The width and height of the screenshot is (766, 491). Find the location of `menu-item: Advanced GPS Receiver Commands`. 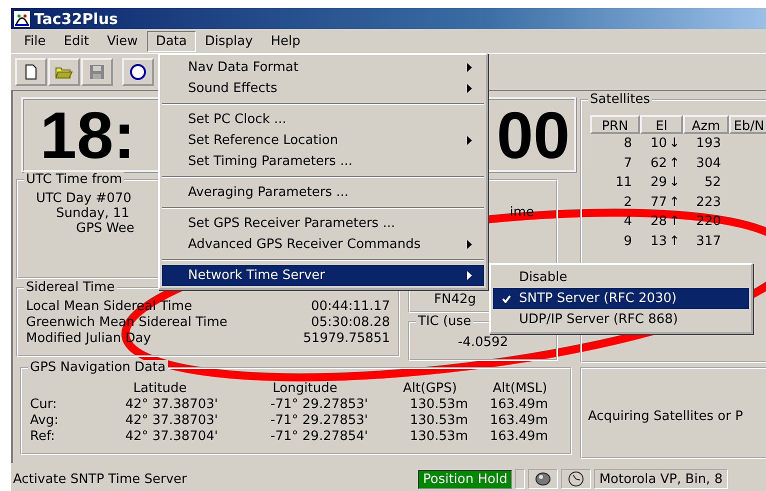

menu-item: Advanced GPS Receiver Commands is located at coordinates (323, 244).